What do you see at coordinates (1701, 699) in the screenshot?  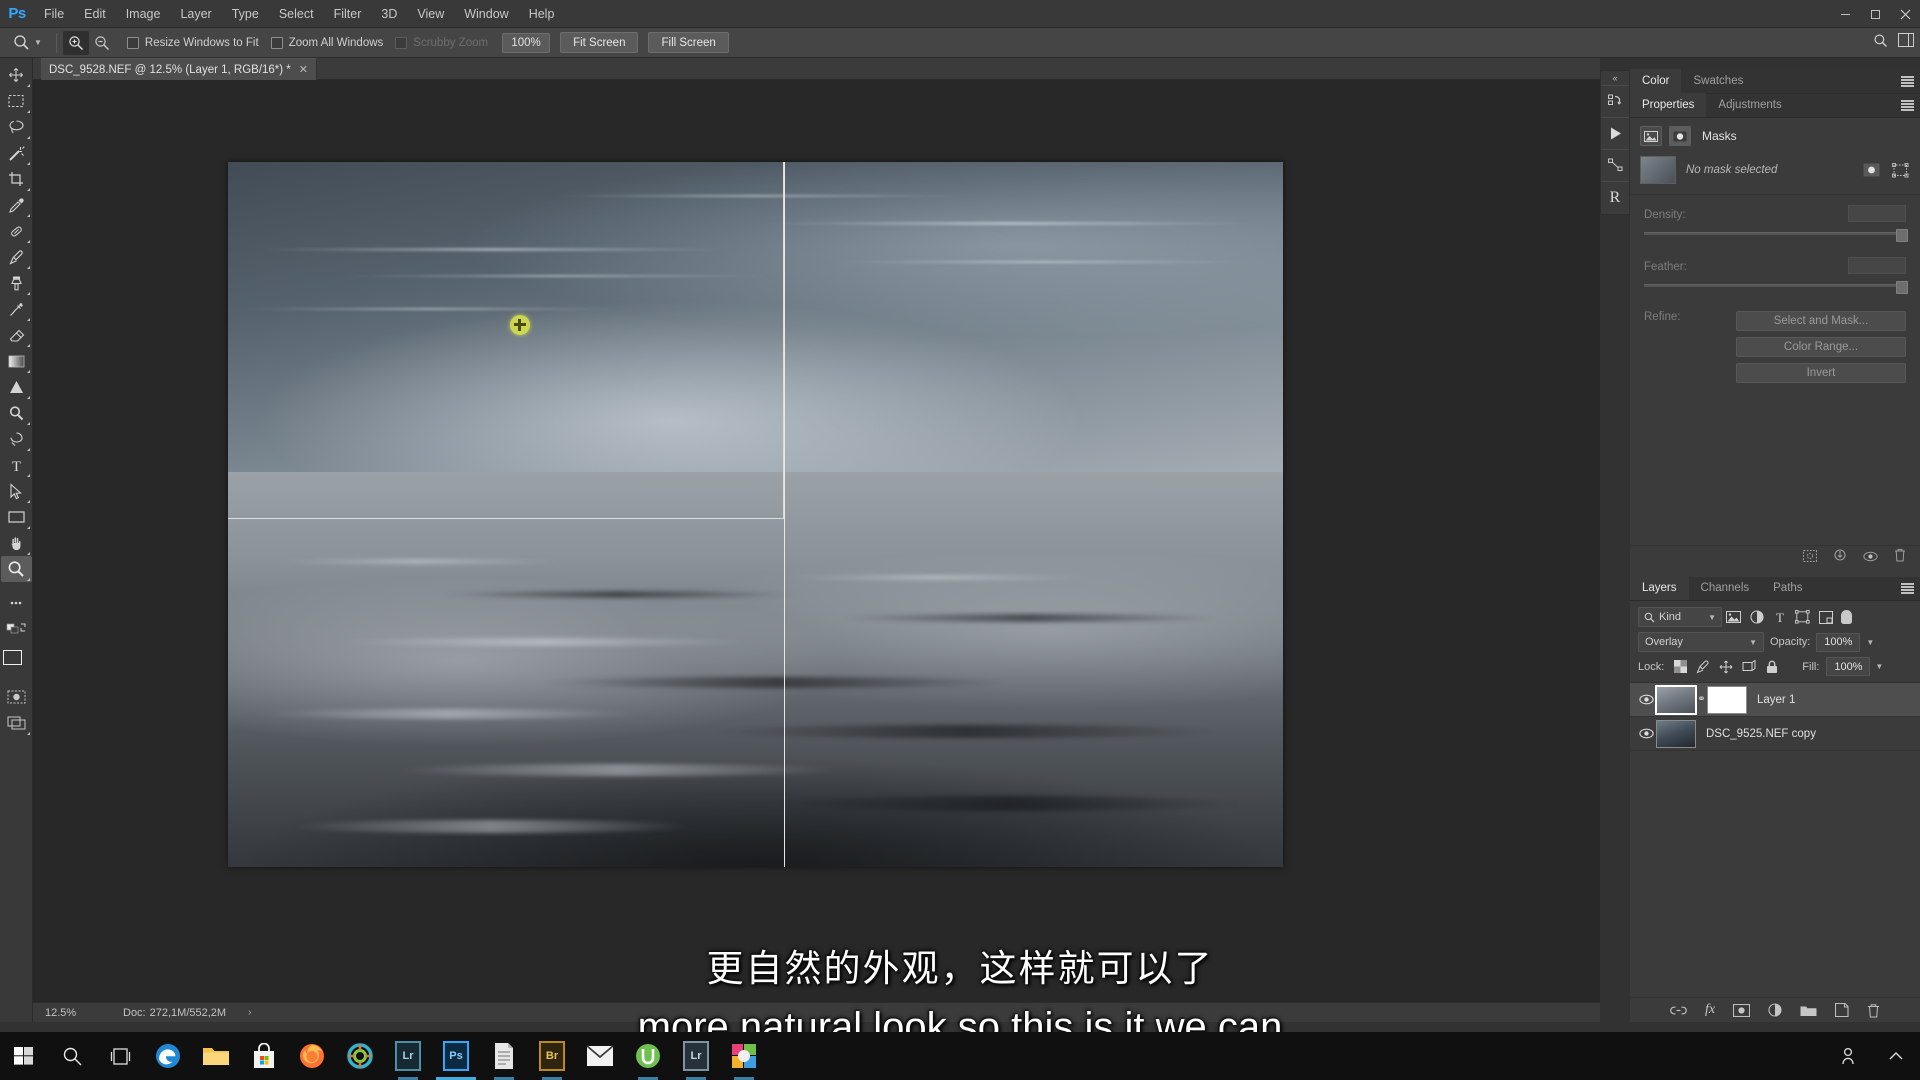 I see `mask-link-icon: ⚭` at bounding box center [1701, 699].